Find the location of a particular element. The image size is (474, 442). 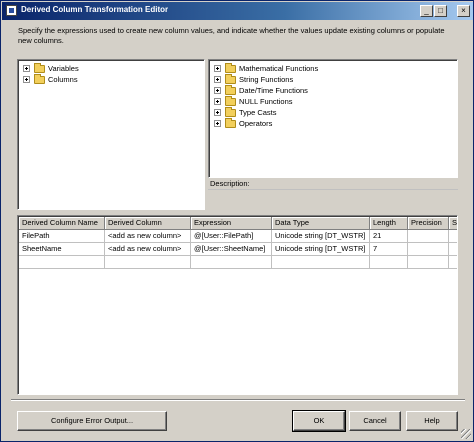

tree-item-label: Operators is located at coordinates (256, 123).